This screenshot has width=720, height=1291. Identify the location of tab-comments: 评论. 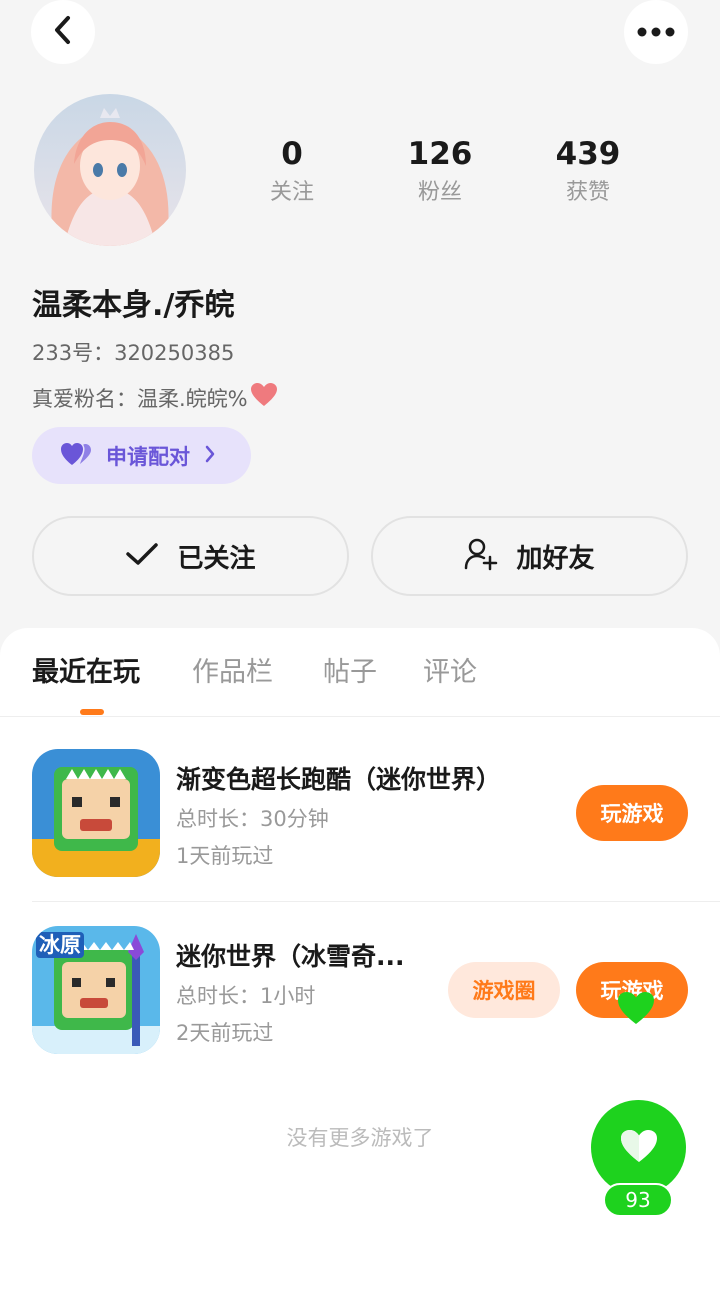
(450, 669).